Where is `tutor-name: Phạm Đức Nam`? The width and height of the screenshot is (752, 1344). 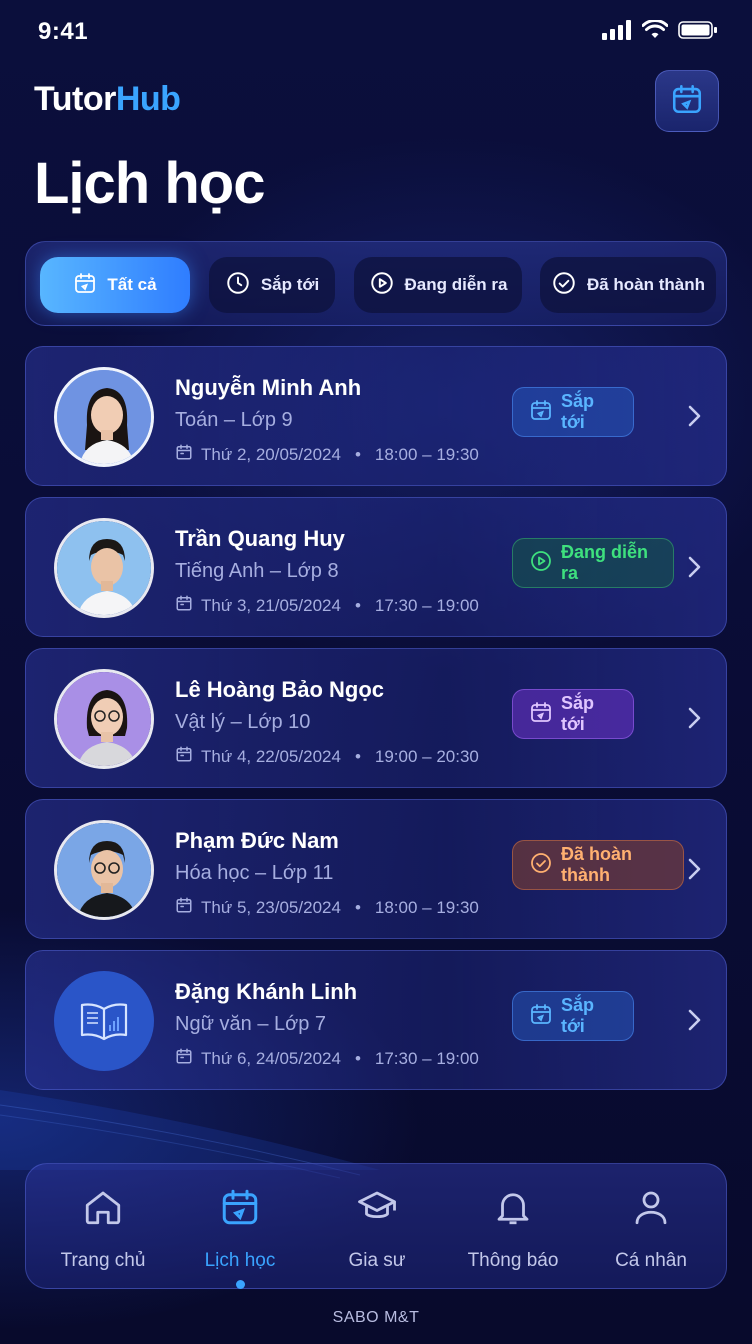 tutor-name: Phạm Đức Nam is located at coordinates (257, 840).